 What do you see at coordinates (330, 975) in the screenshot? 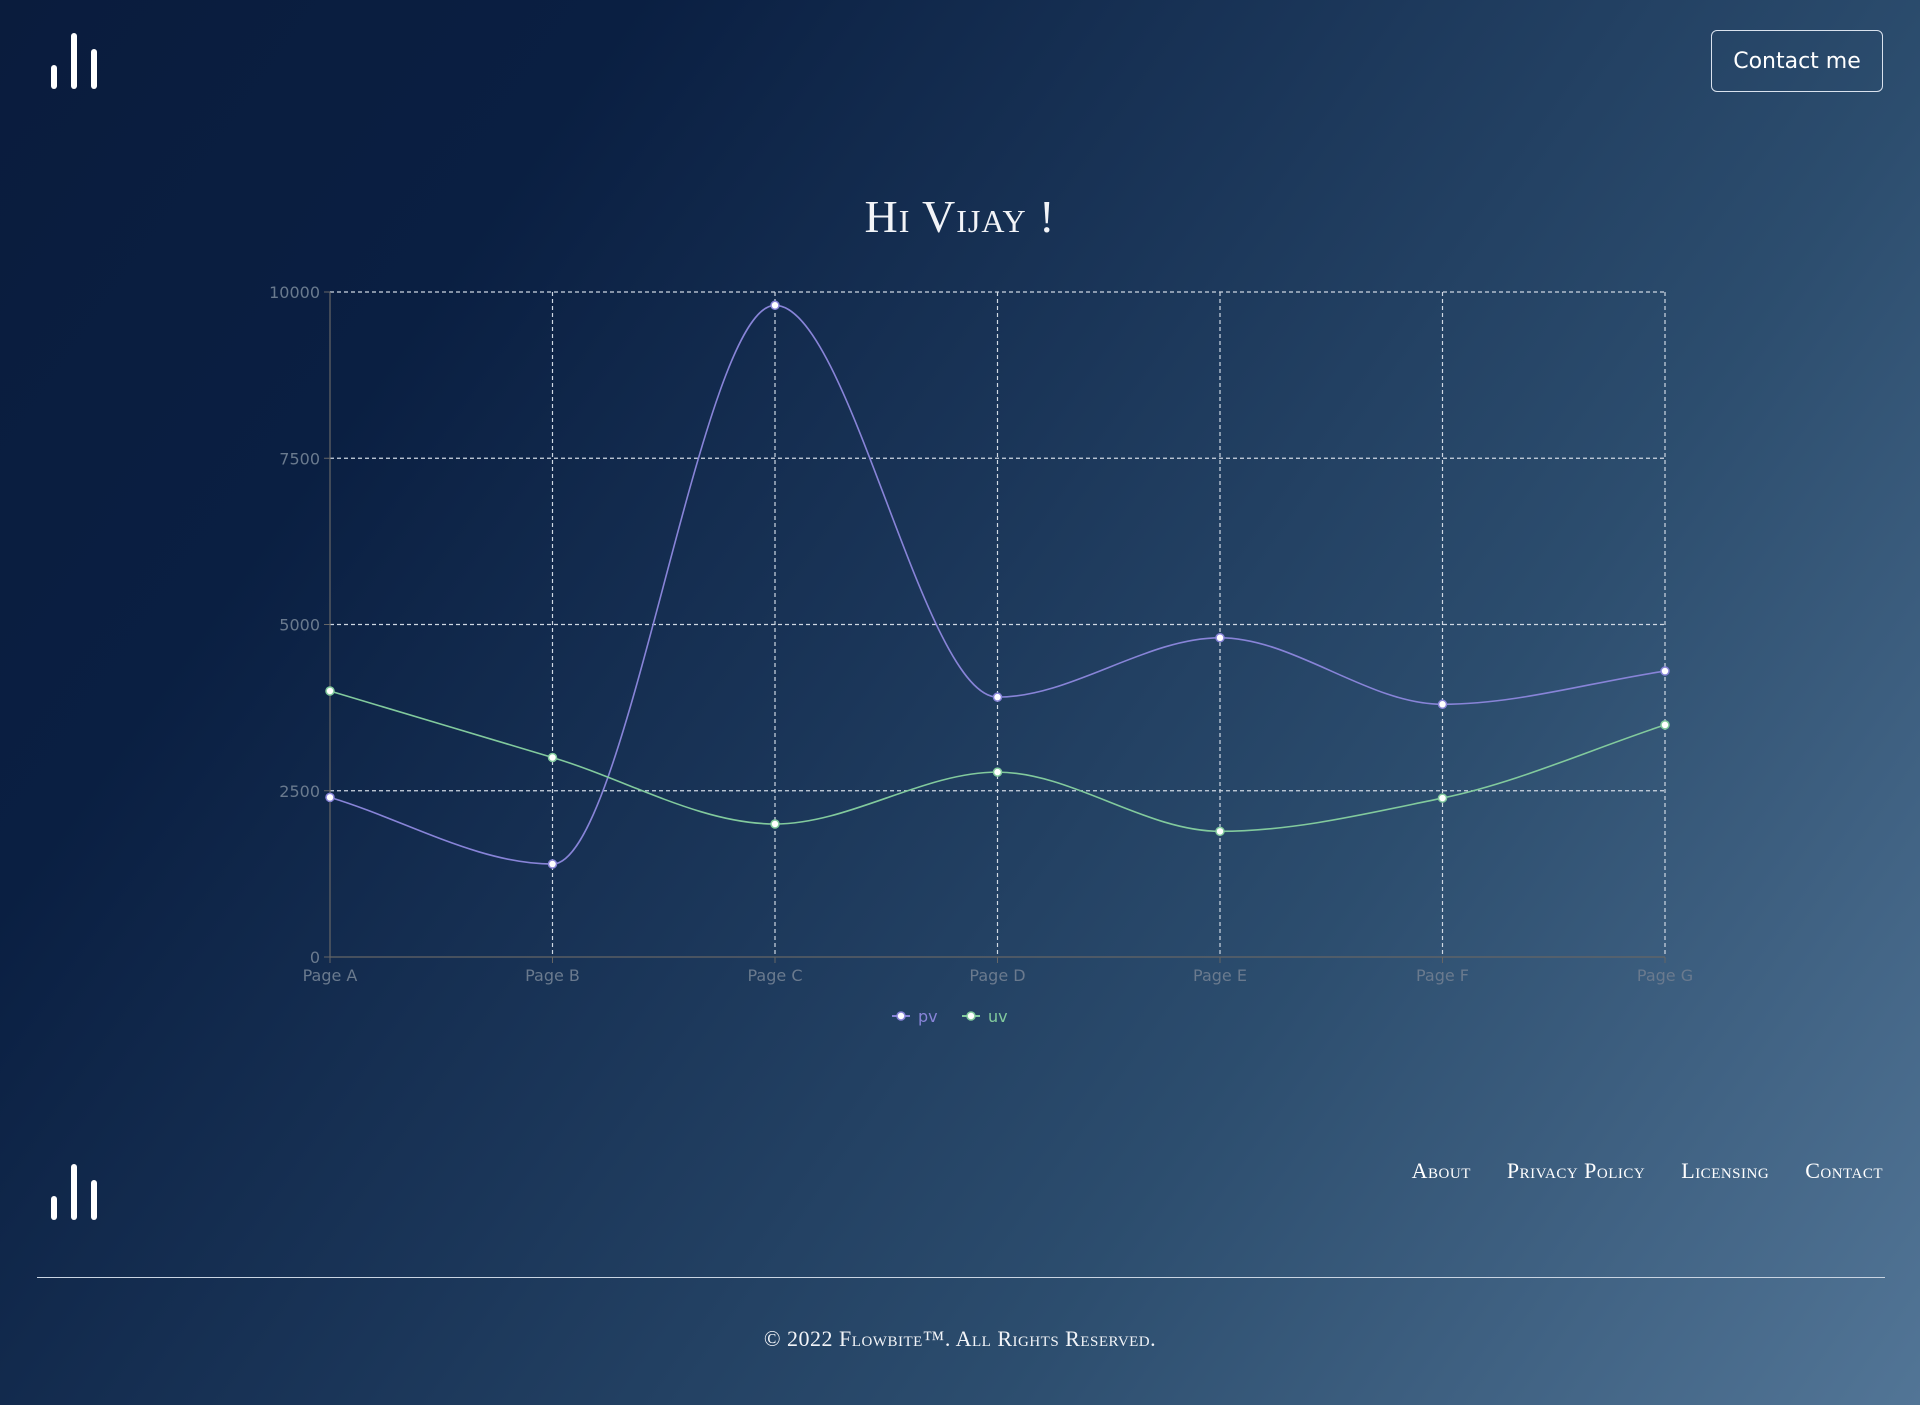
I see `x-tick-label: Page A` at bounding box center [330, 975].